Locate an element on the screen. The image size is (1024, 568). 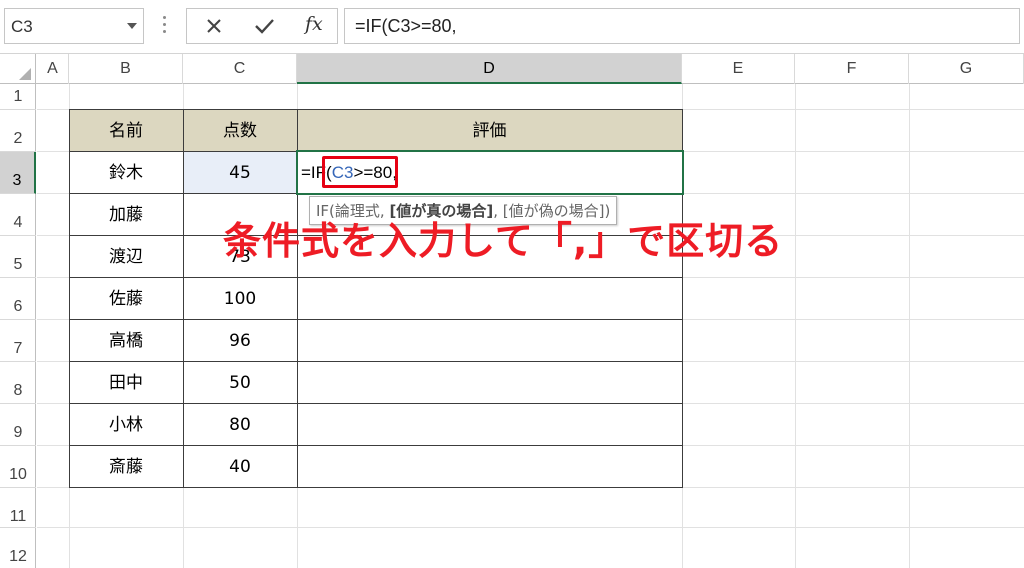
cancel-button is located at coordinates (214, 26).